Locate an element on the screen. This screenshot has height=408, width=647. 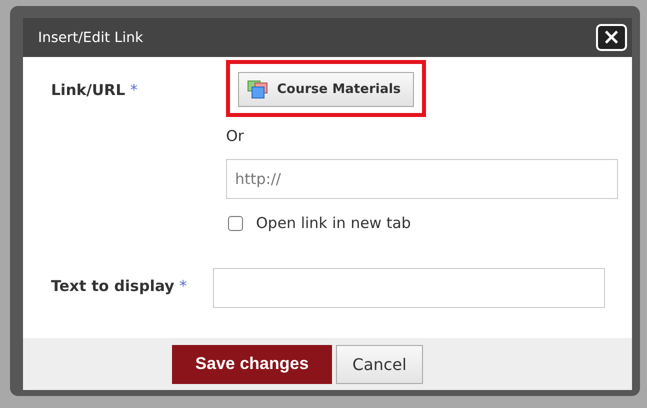
text-field is located at coordinates (409, 288).